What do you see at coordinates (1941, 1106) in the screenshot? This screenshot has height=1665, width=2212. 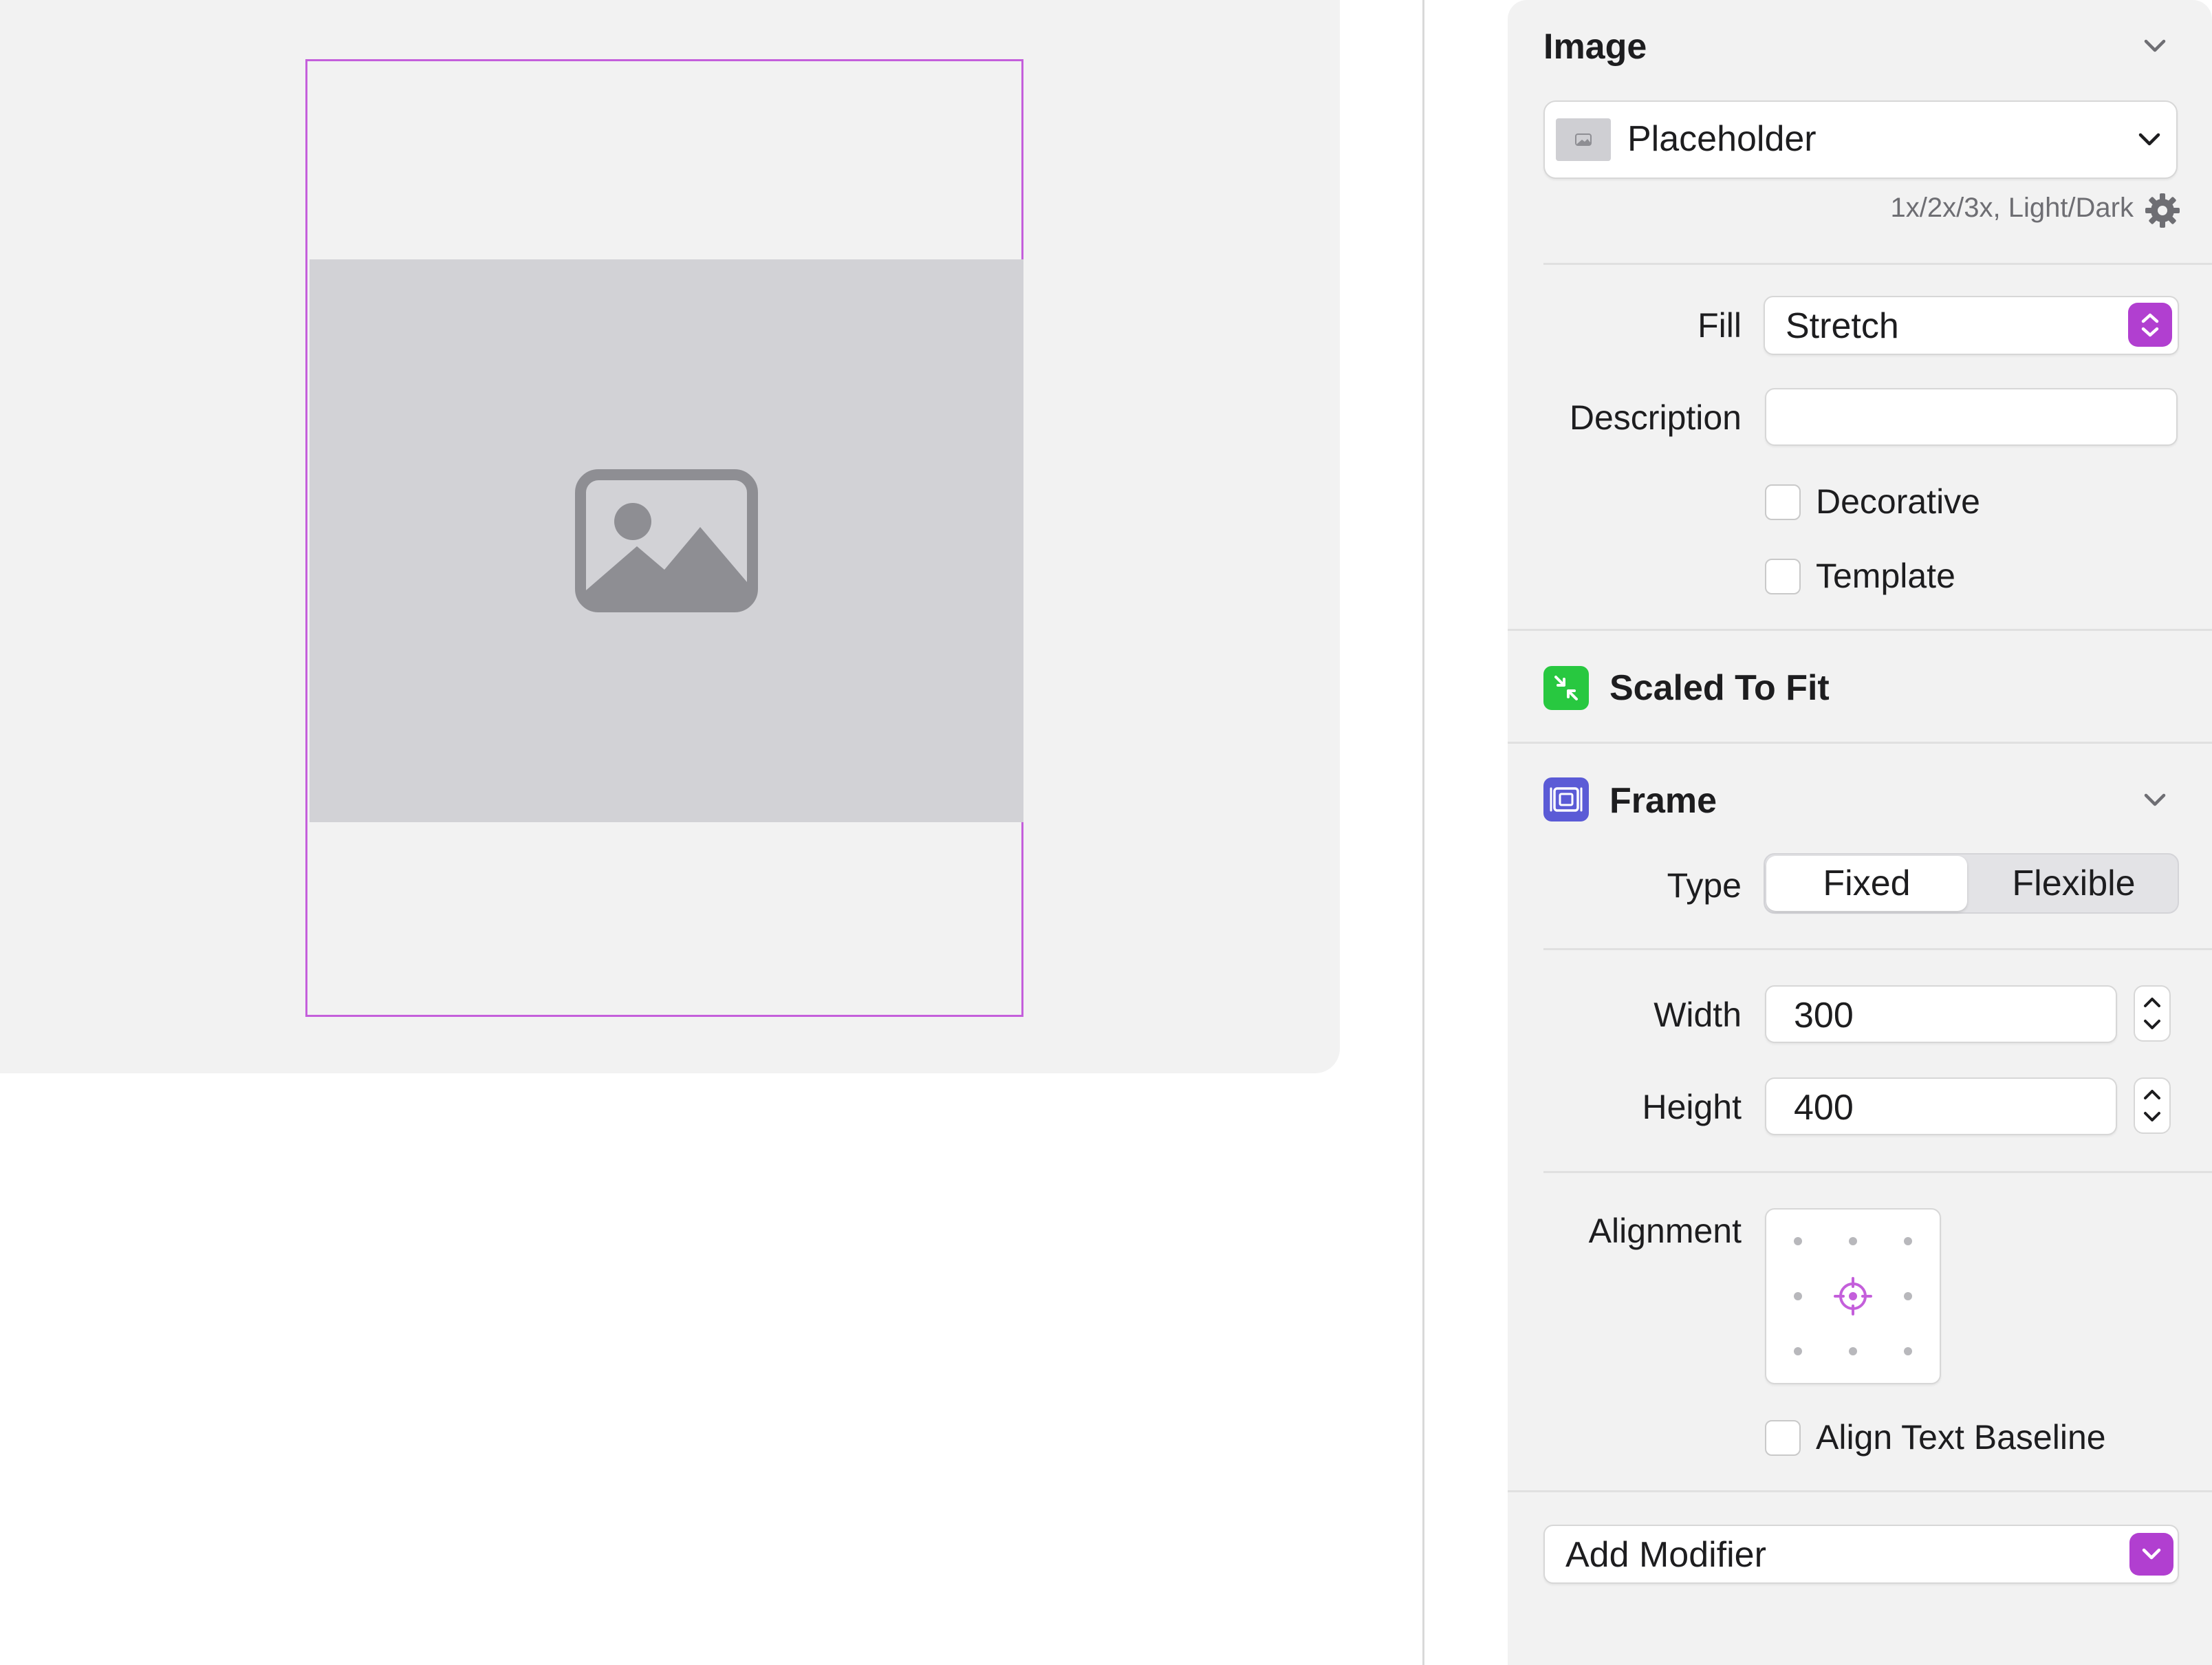 I see `height-field: 400` at bounding box center [1941, 1106].